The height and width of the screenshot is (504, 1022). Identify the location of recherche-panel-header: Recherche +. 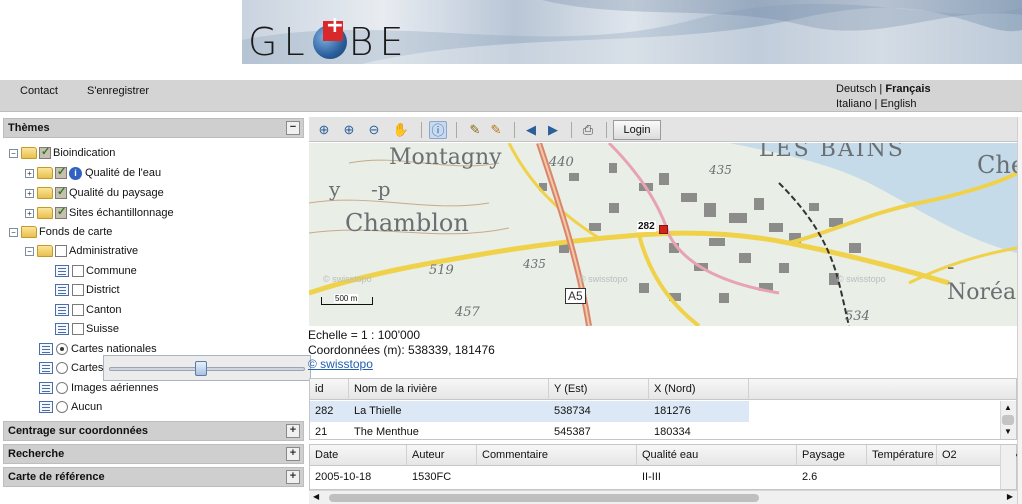
(153, 454).